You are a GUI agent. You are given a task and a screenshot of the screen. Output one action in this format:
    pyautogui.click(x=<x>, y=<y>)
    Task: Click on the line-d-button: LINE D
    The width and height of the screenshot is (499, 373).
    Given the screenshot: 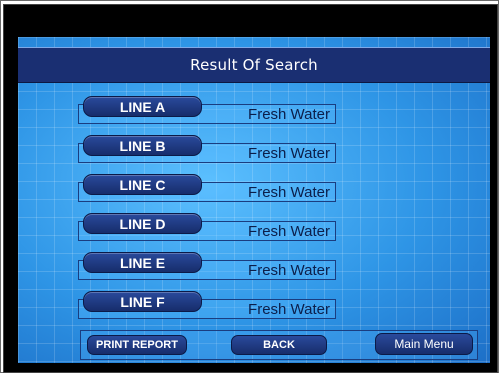 What is the action you would take?
    pyautogui.click(x=142, y=223)
    